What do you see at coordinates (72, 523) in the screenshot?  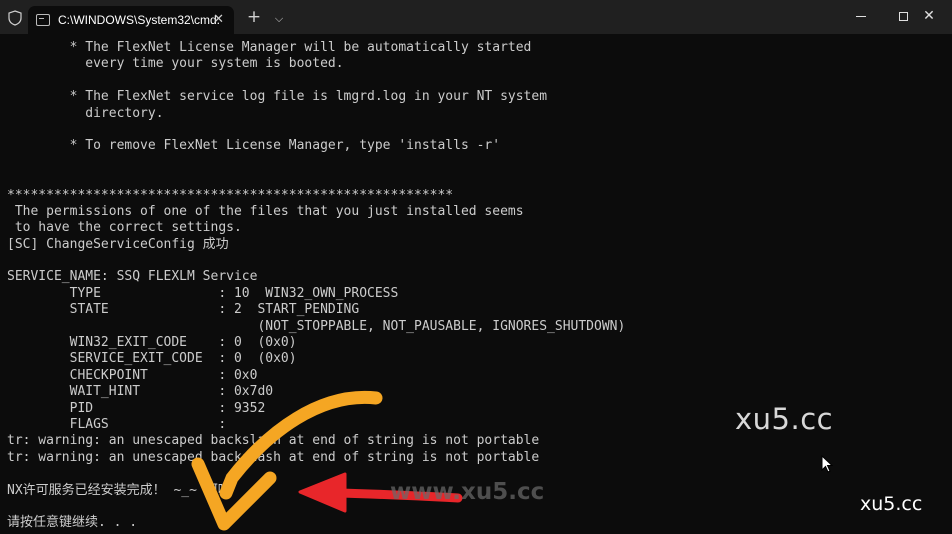 I see `console-line: 请按任意键继续. . .` at bounding box center [72, 523].